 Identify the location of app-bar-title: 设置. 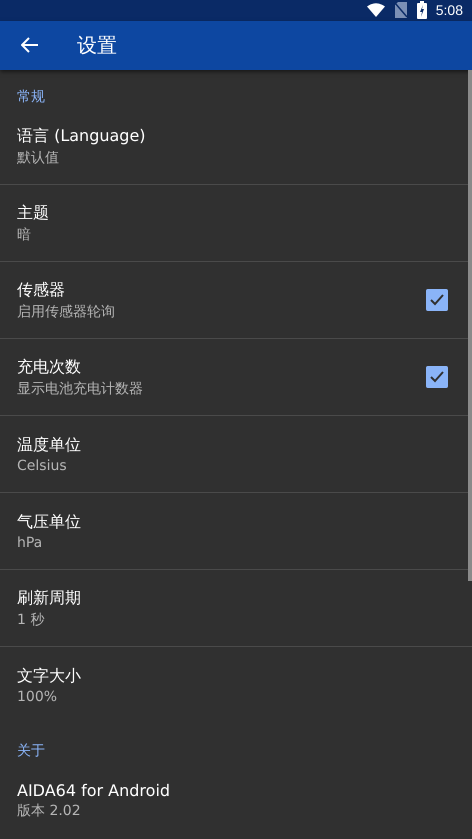
(97, 45).